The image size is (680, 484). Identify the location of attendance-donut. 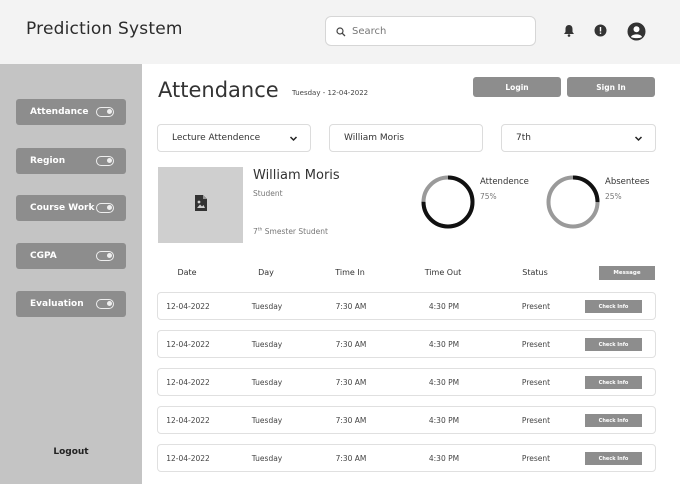
(448, 202).